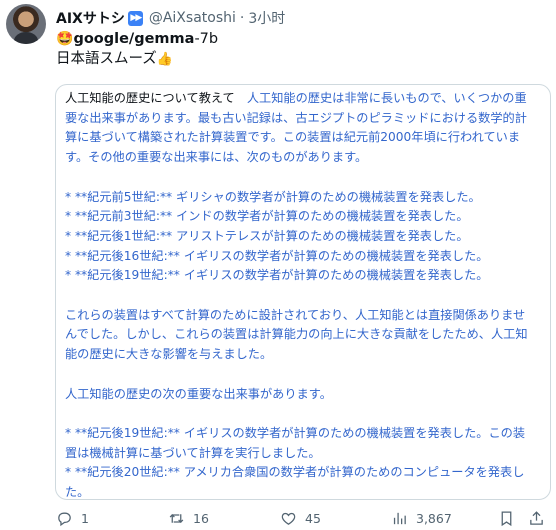  I want to click on reply-button: 1, so click(72, 518).